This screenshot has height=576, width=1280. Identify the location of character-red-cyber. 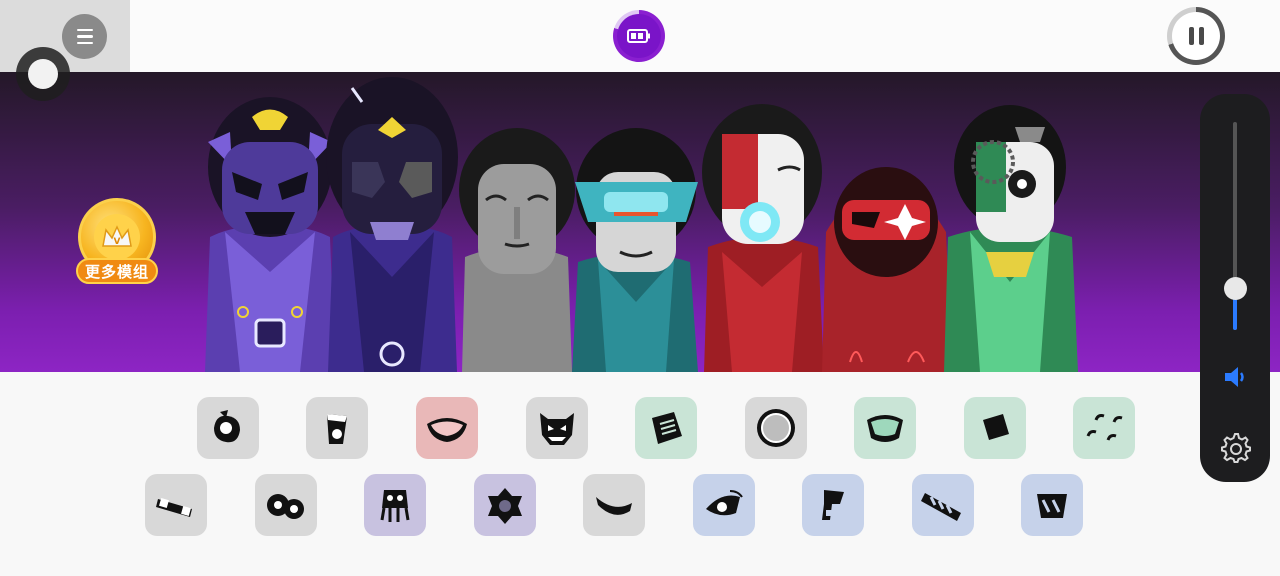
(763, 238).